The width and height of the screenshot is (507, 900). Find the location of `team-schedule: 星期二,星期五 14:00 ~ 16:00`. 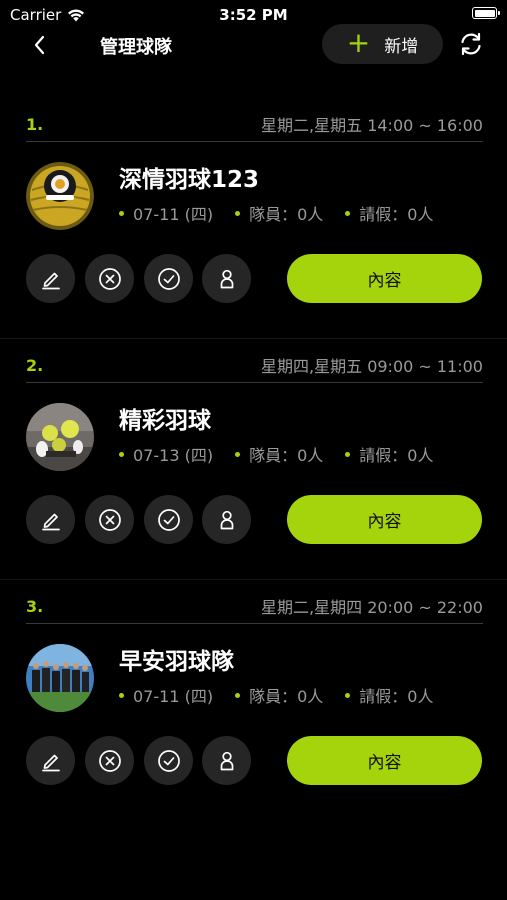

team-schedule: 星期二,星期五 14:00 ~ 16:00 is located at coordinates (372, 125).